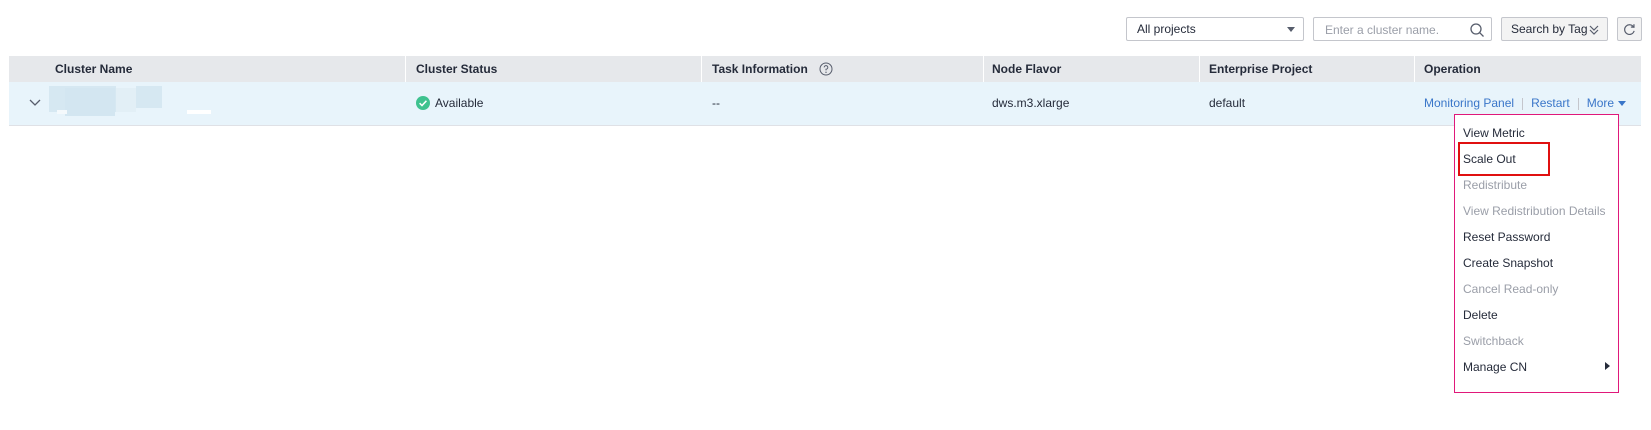  I want to click on node-flavor-cell: dws.m3.xlarge, so click(1031, 103).